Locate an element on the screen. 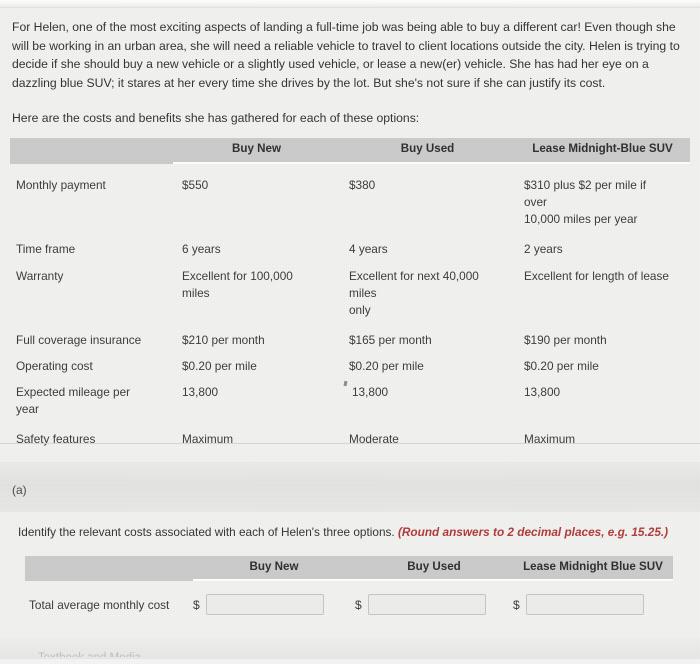 The height and width of the screenshot is (664, 700). row-label-expected-mileage: Expected mileage per year is located at coordinates (91, 396).